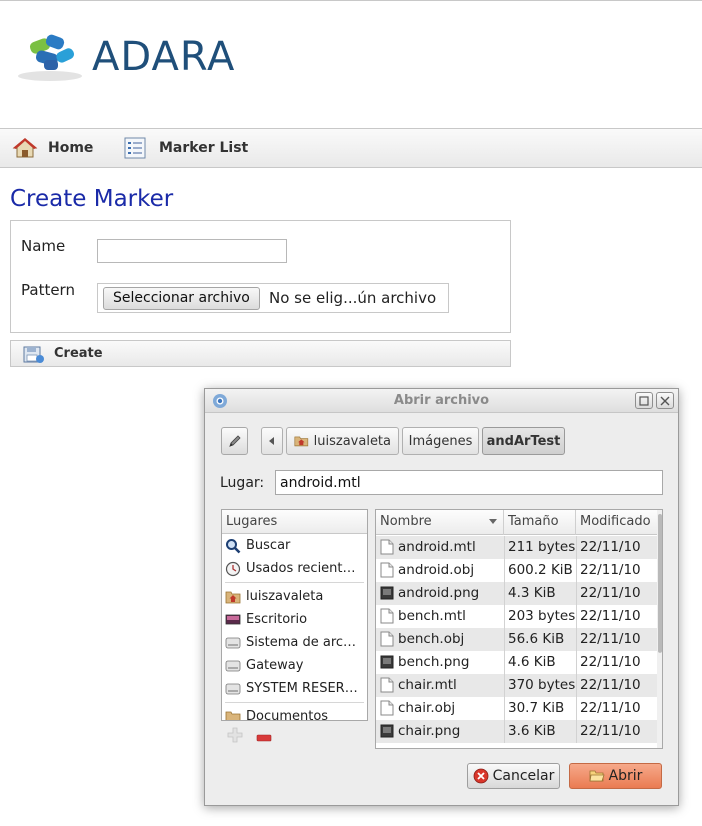  I want to click on arrow-left-icon, so click(271, 441).